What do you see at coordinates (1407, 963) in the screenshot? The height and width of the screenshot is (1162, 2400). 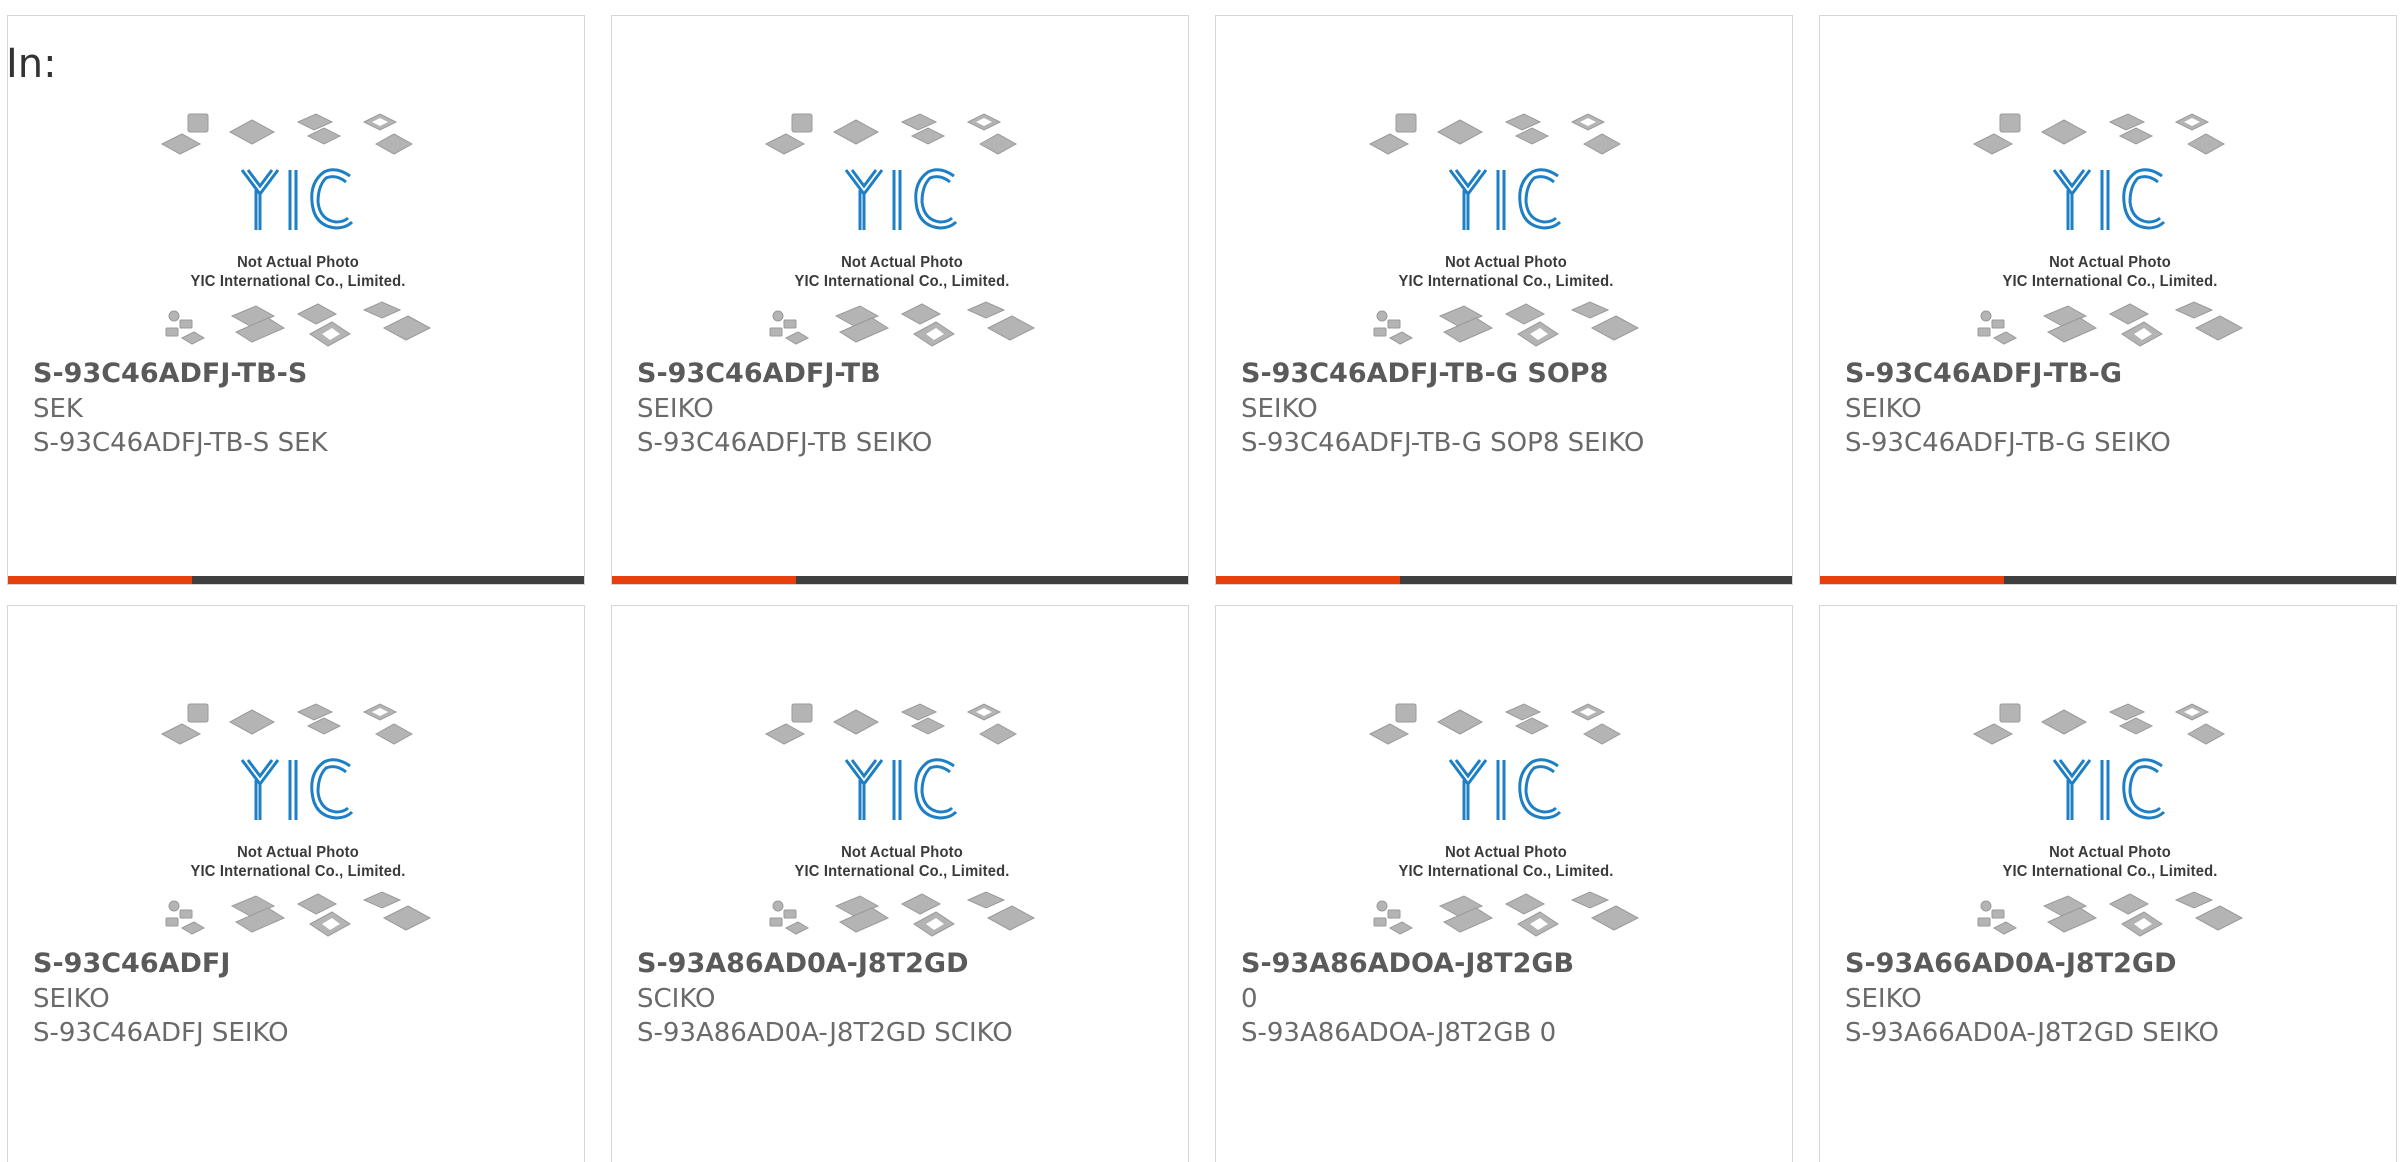 I see `part-number: S-93A86ADOA-J8T2GB` at bounding box center [1407, 963].